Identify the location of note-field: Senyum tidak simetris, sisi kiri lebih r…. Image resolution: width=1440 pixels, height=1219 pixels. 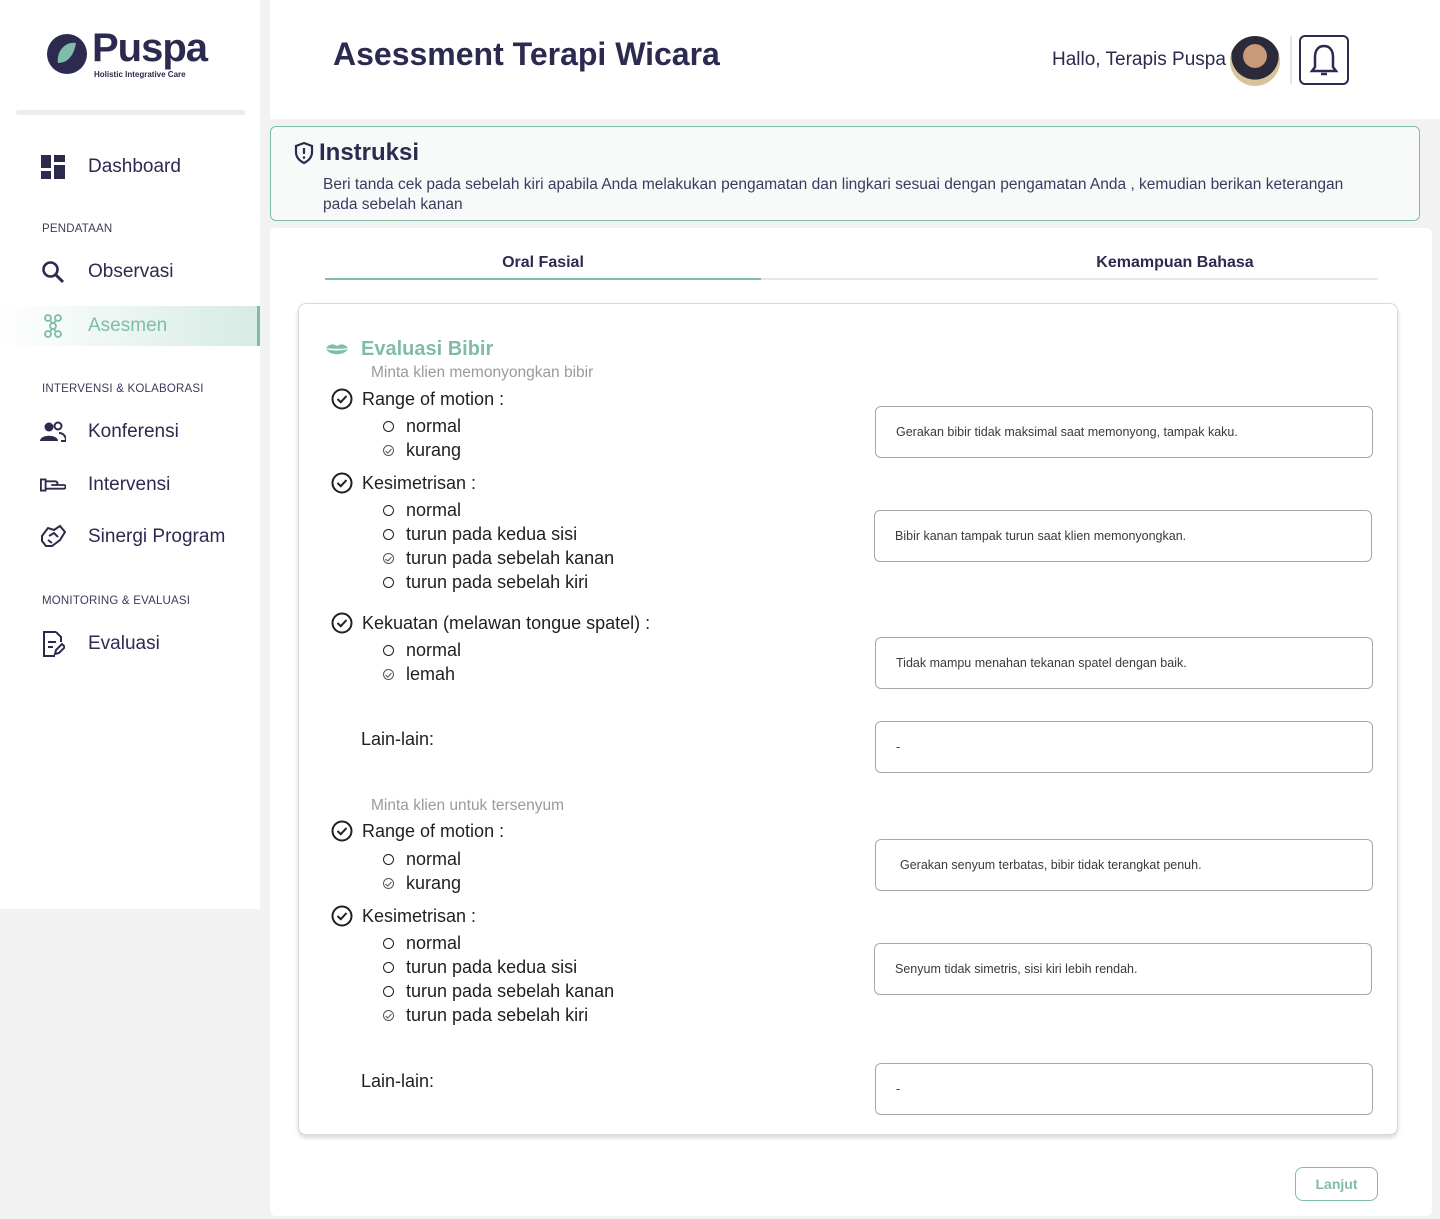
(1123, 969).